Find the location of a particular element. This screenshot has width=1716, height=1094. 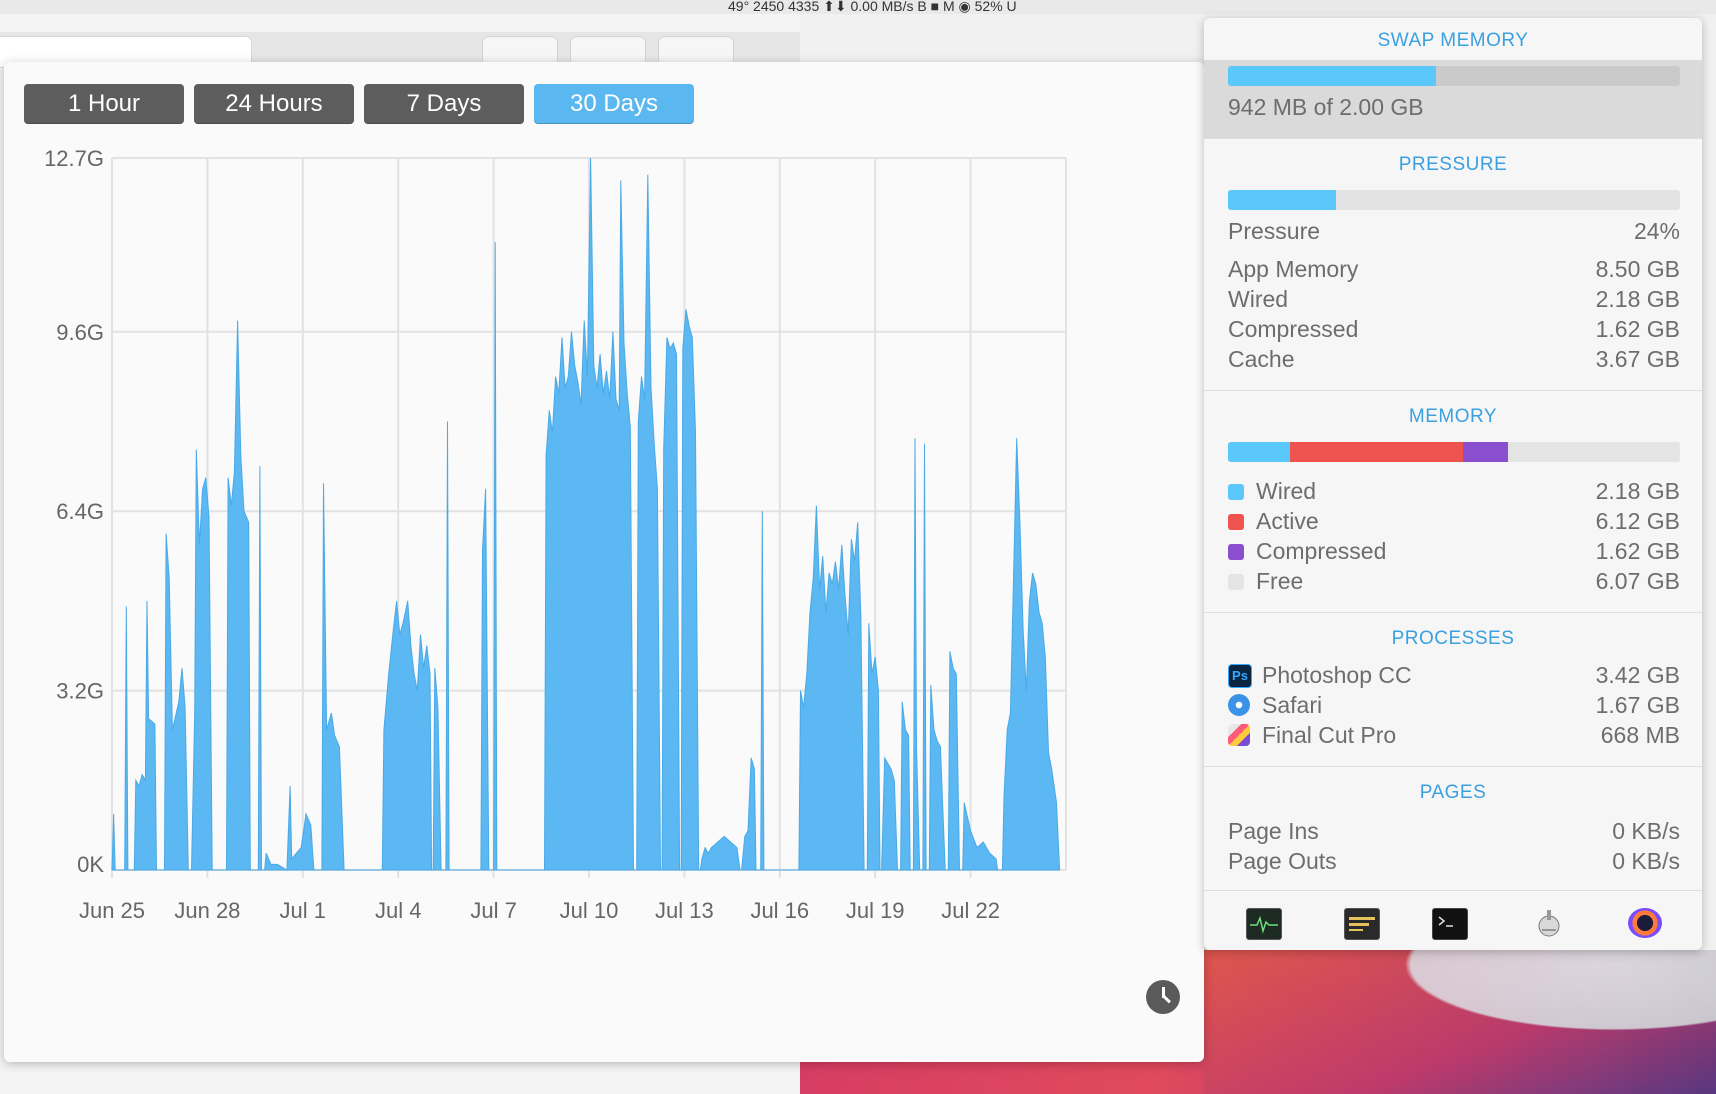

activity-monitor-icon is located at coordinates (1264, 924).